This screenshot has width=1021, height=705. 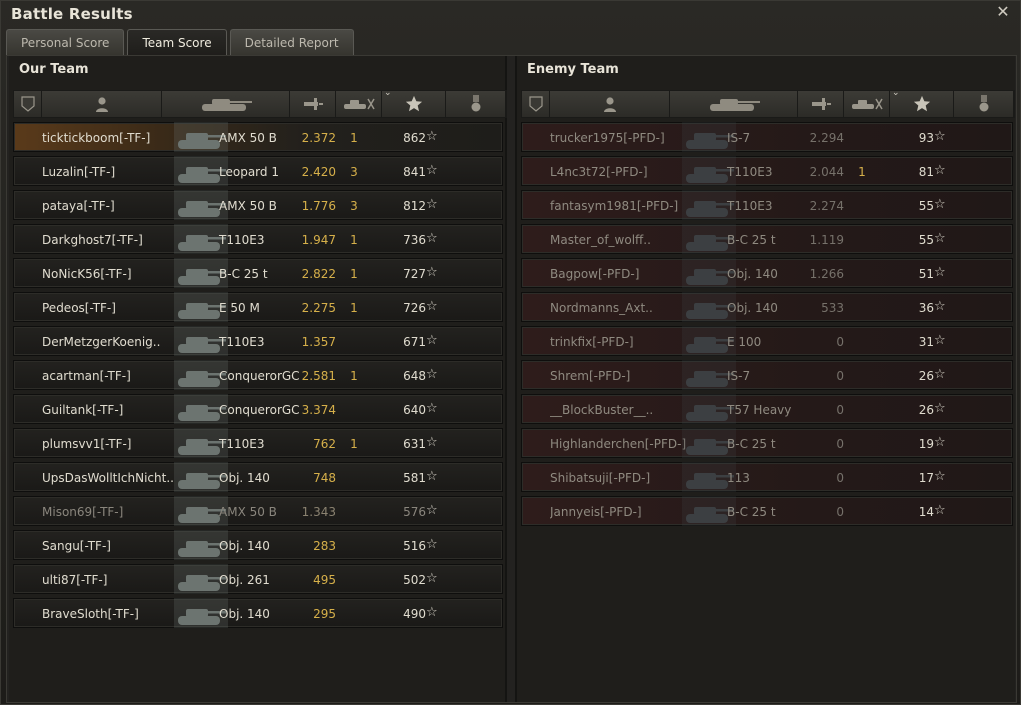 I want to click on our-header-medal, so click(x=476, y=104).